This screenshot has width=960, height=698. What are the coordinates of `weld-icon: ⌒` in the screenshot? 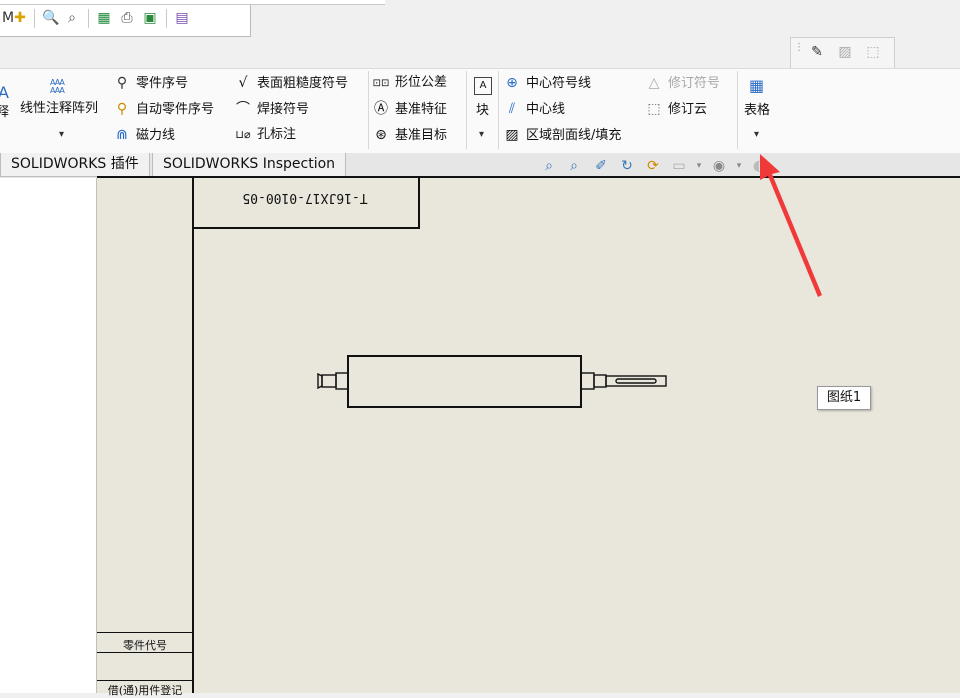 It's located at (243, 109).